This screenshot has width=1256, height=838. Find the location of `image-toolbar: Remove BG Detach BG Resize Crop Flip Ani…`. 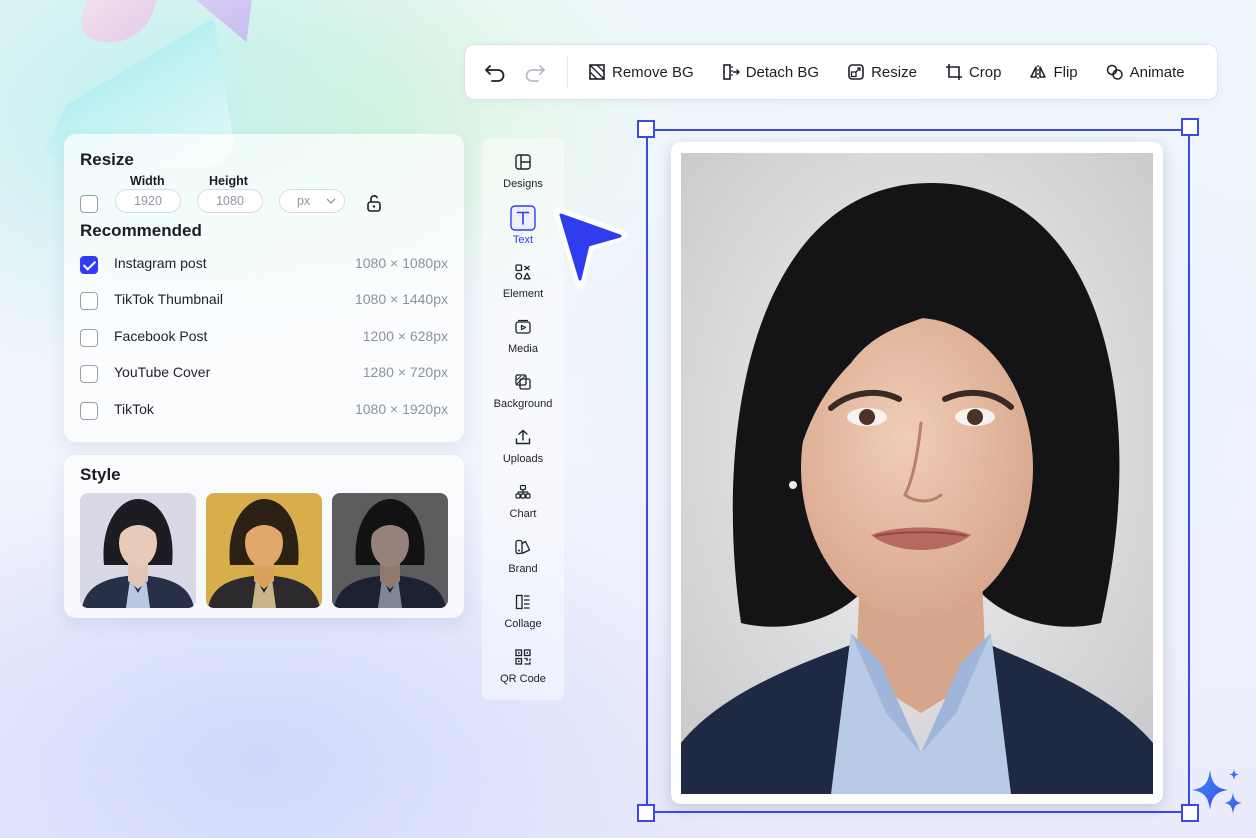

image-toolbar: Remove BG Detach BG Resize Crop Flip Ani… is located at coordinates (841, 72).